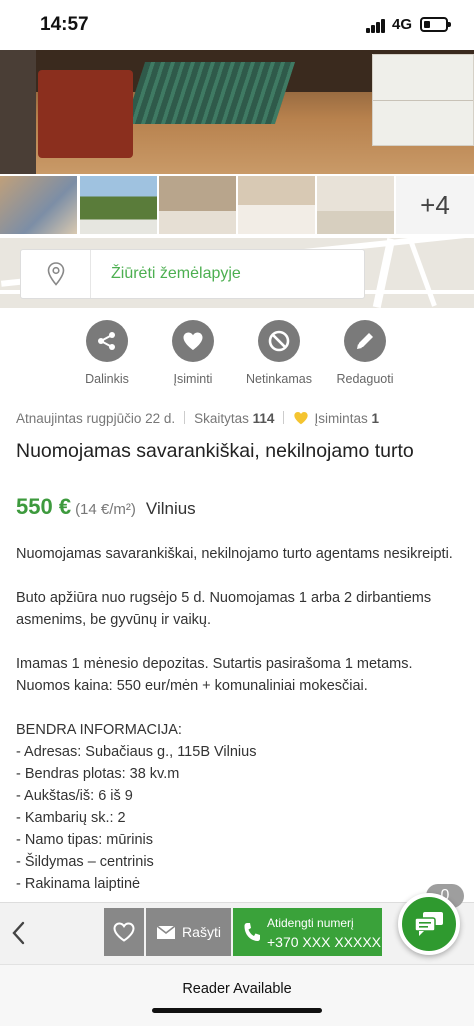  What do you see at coordinates (176, 273) in the screenshot?
I see `view-map-label: Žiūrėti žemėlapyje` at bounding box center [176, 273].